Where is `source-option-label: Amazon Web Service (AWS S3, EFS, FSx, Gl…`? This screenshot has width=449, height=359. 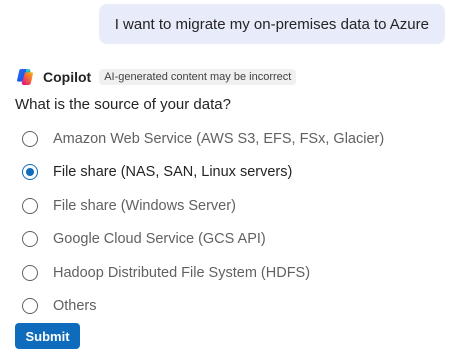
source-option-label: Amazon Web Service (AWS S3, EFS, FSx, Gl… is located at coordinates (219, 138).